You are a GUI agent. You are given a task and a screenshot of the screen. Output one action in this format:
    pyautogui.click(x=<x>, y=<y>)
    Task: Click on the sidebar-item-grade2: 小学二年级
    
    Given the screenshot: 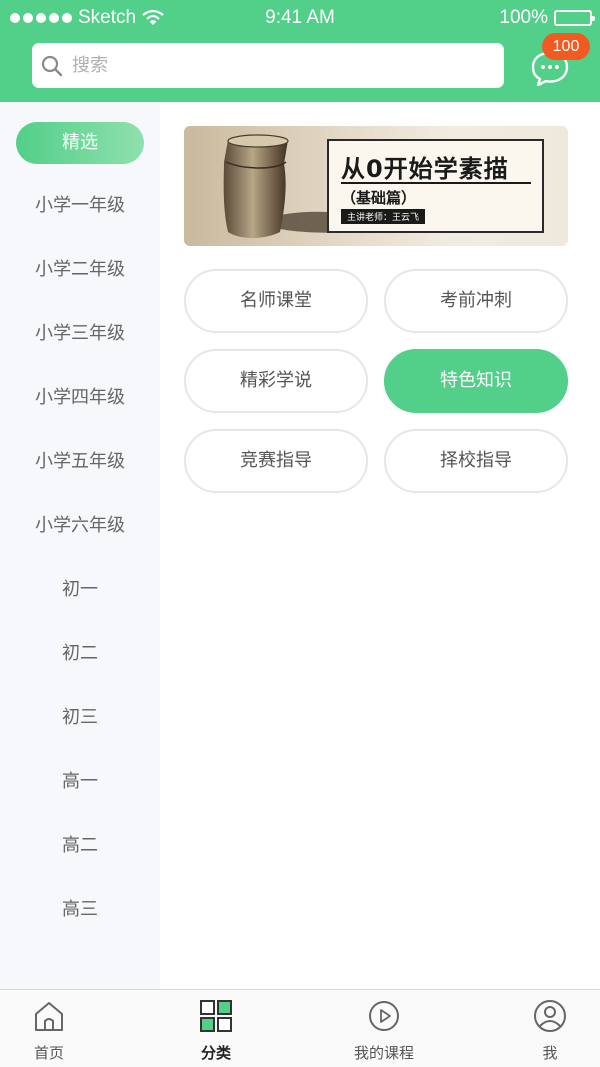 What is the action you would take?
    pyautogui.click(x=80, y=270)
    